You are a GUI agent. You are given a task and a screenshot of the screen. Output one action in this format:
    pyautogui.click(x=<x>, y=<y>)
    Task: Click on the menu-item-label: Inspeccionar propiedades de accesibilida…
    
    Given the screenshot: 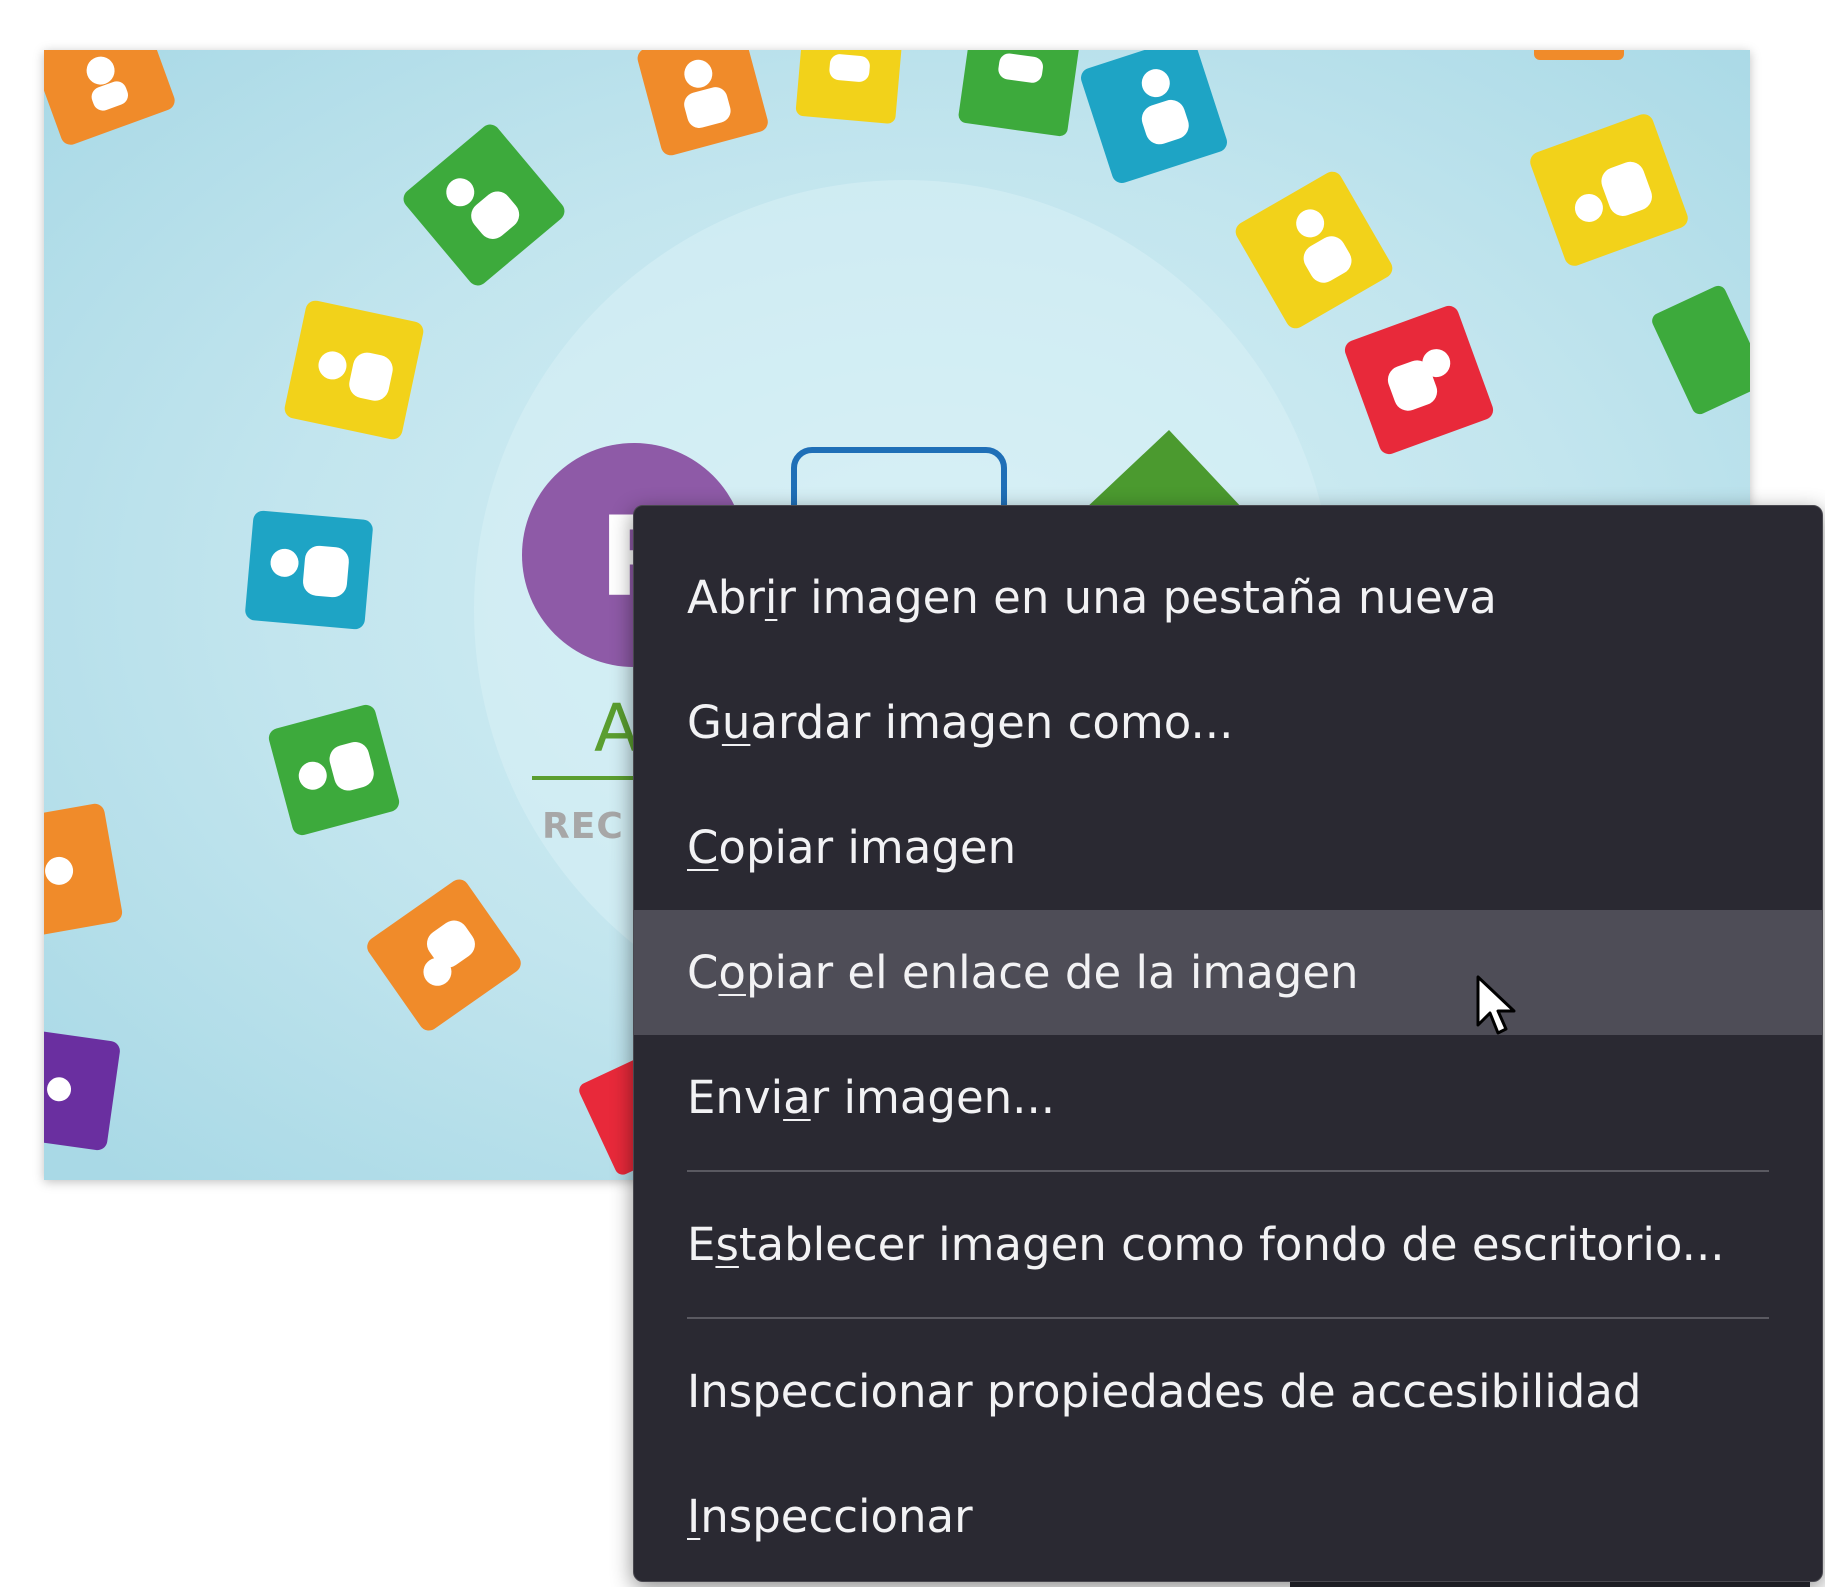 What is the action you would take?
    pyautogui.click(x=1164, y=1391)
    